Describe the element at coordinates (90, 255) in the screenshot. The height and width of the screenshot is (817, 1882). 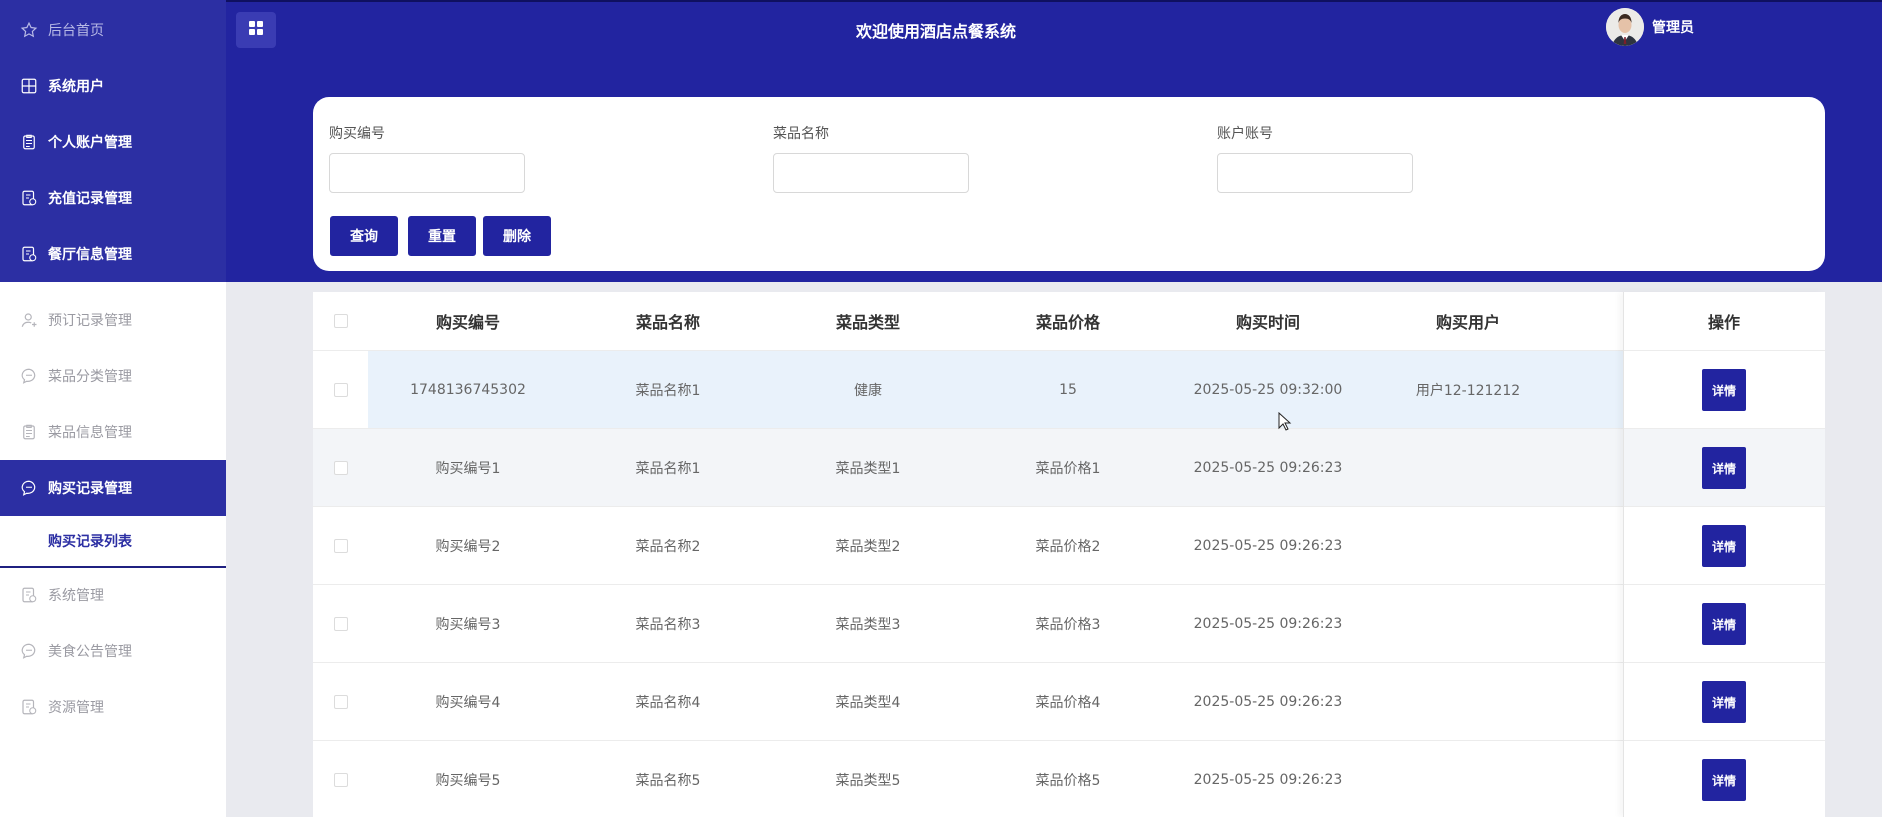
I see `sidebar-item-label: 餐厅信息管理` at that location.